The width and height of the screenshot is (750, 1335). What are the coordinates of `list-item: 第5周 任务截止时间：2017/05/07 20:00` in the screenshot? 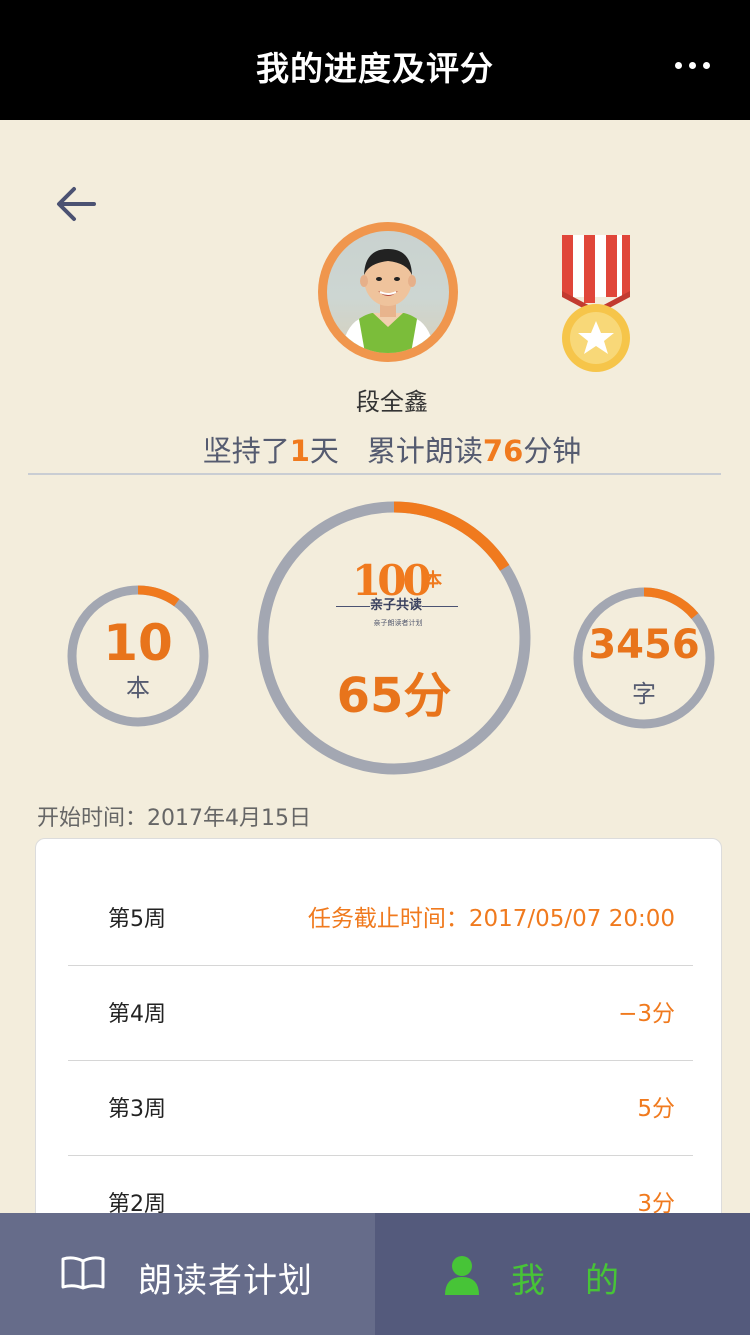 It's located at (380, 918).